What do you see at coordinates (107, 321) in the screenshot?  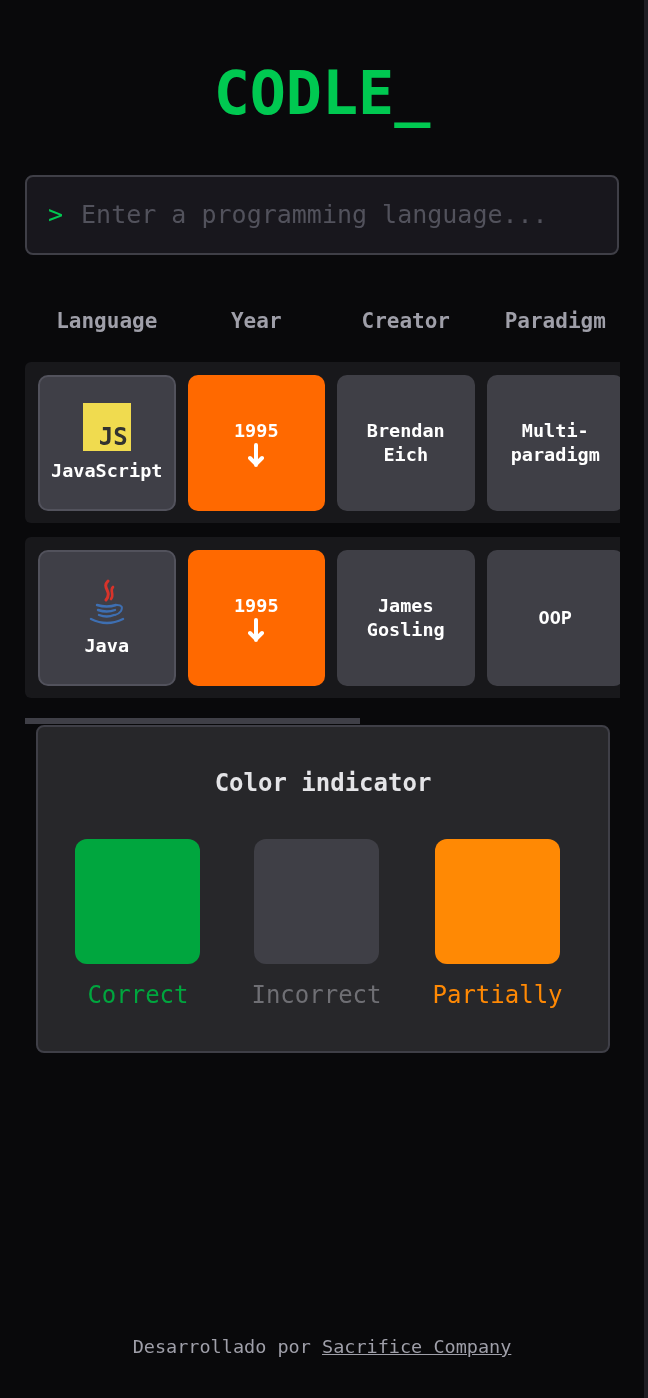 I see `column-header: Language` at bounding box center [107, 321].